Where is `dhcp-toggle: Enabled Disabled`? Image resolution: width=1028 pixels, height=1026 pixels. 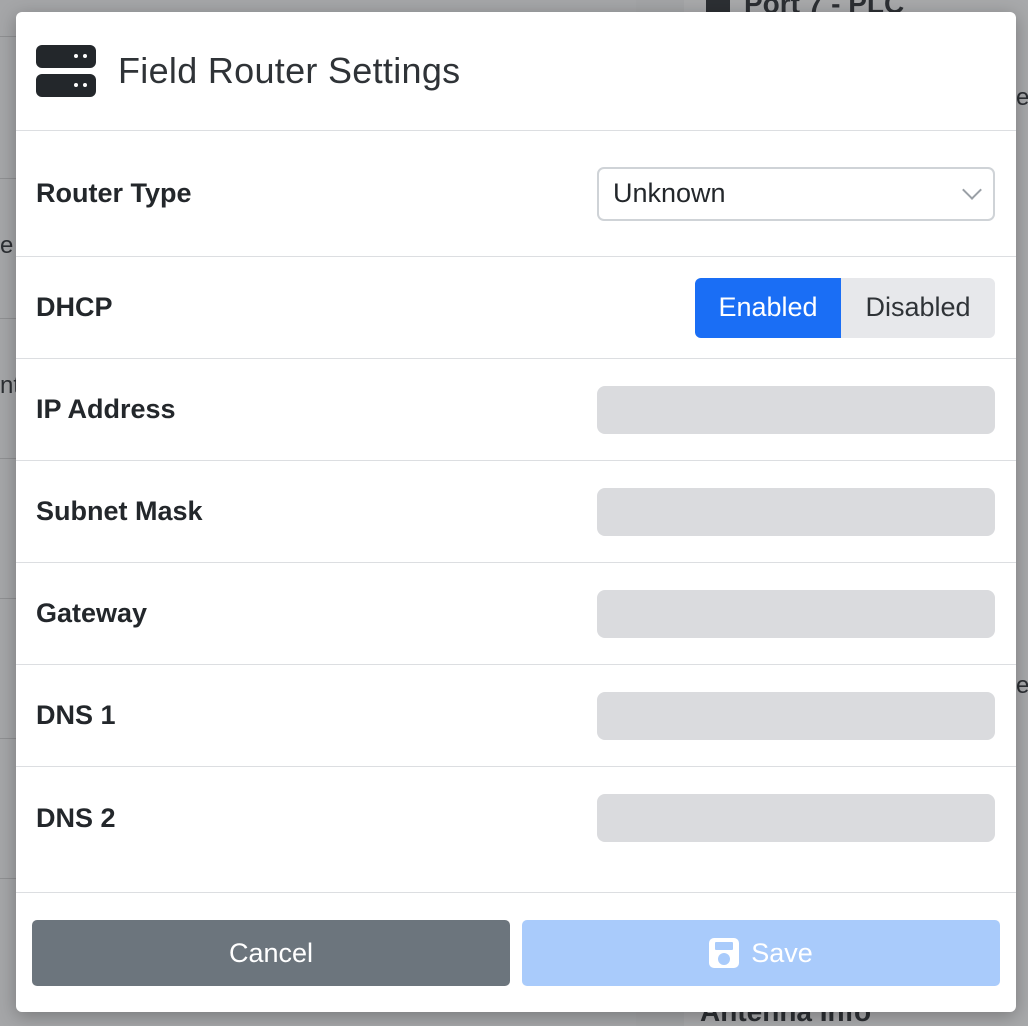 dhcp-toggle: Enabled Disabled is located at coordinates (845, 307).